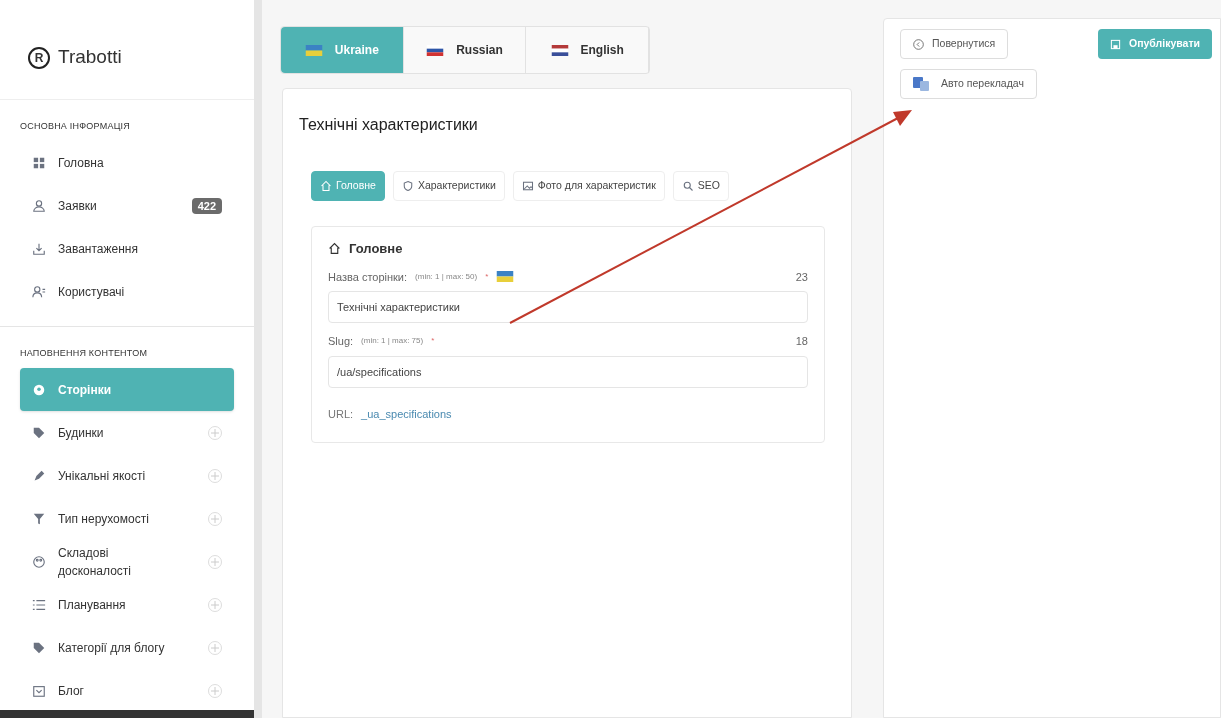 The height and width of the screenshot is (718, 1221). I want to click on content-tab: Характеристики, so click(448, 186).